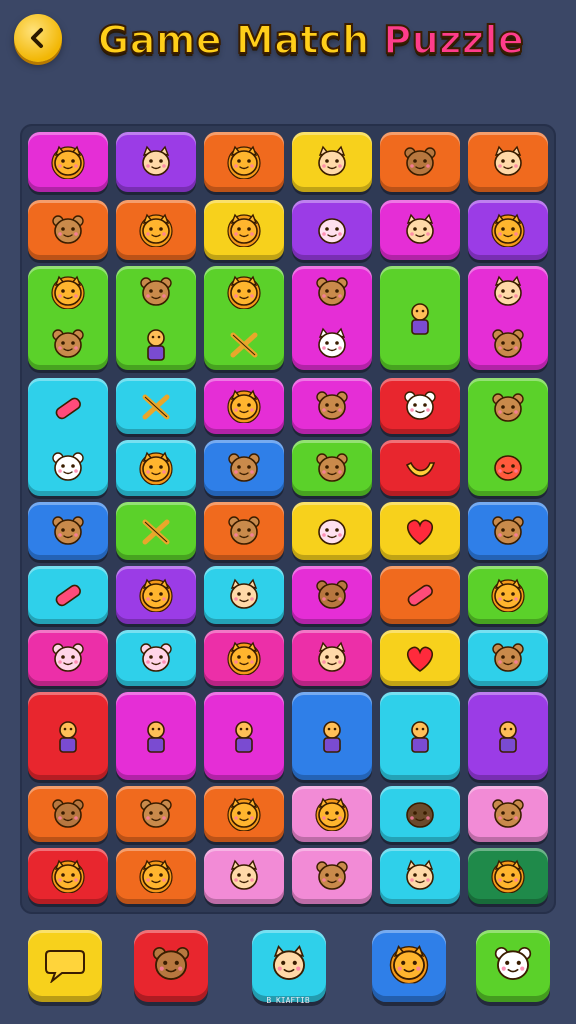  I want to click on coconut-icon, so click(420, 814).